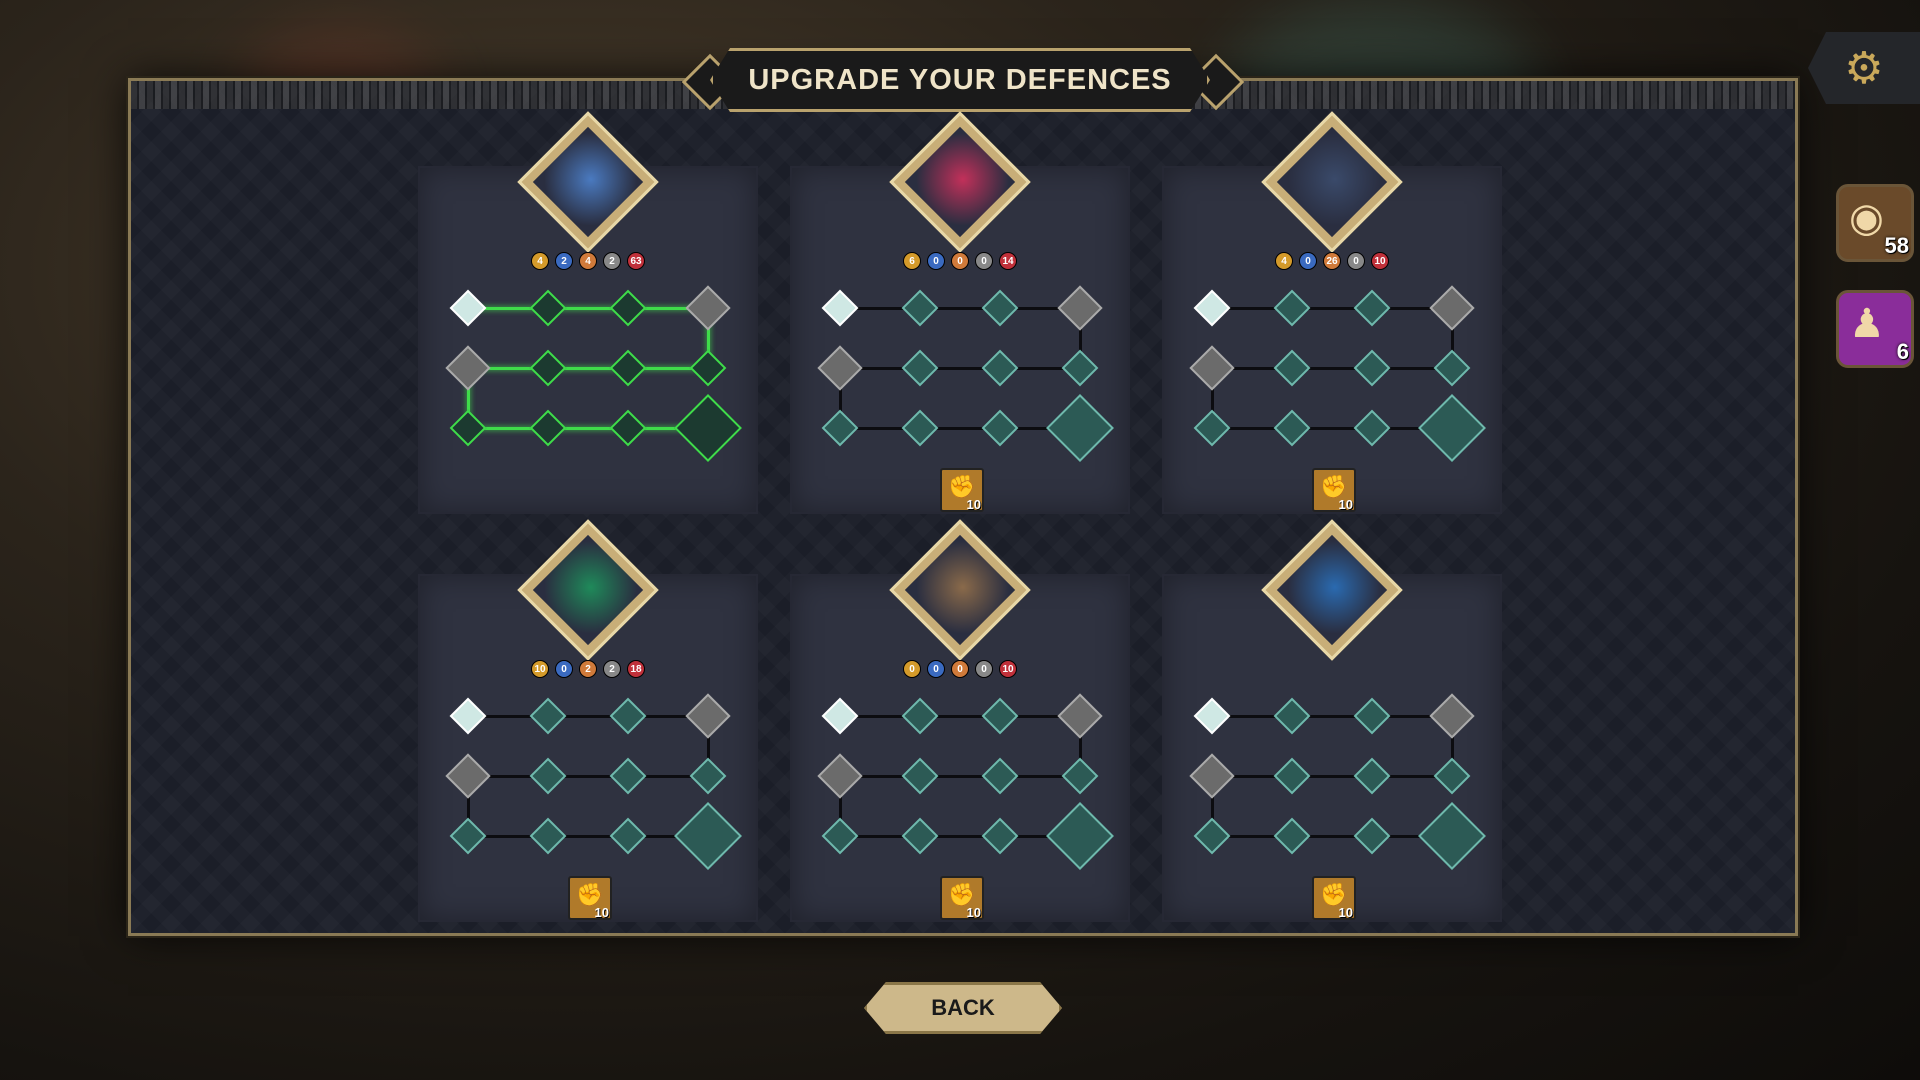  Describe the element at coordinates (1284, 261) in the screenshot. I see `stat-badge: 4` at that location.